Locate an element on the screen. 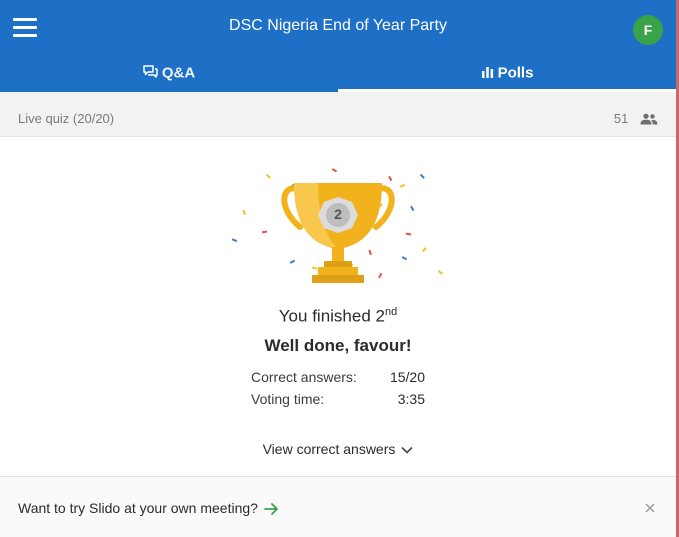 Image resolution: width=679 pixels, height=537 pixels. avatar: F is located at coordinates (648, 30).